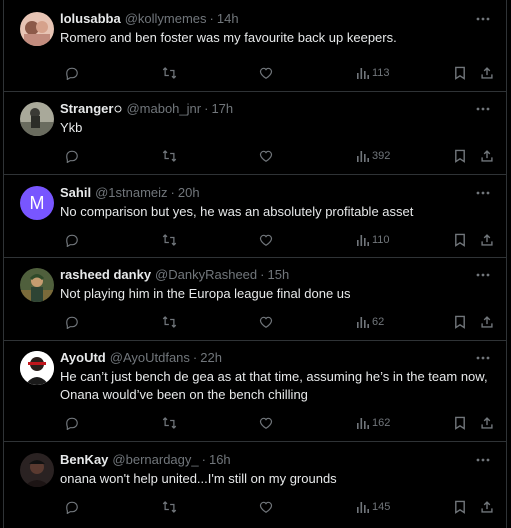 The width and height of the screenshot is (511, 528). What do you see at coordinates (255, 322) in the screenshot?
I see `tweet-actions: 62` at bounding box center [255, 322].